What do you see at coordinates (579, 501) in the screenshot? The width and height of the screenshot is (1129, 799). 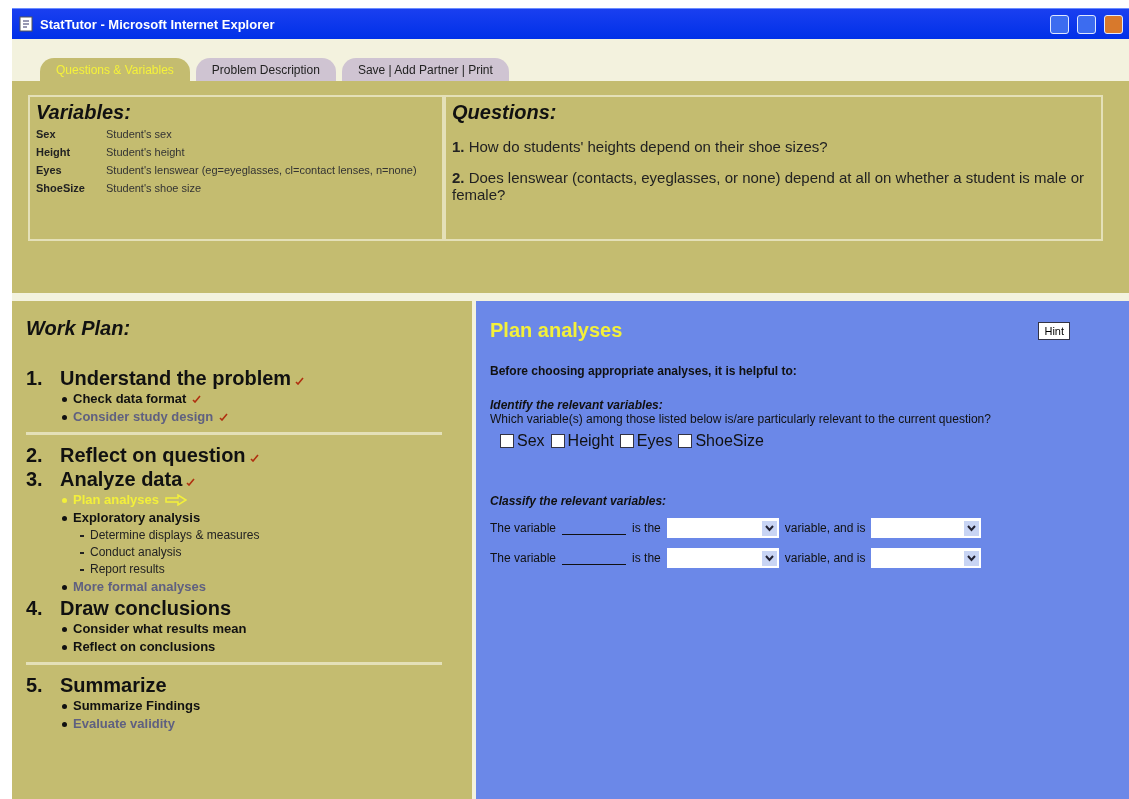 I see `section-heading: Classify the relevant variables:` at bounding box center [579, 501].